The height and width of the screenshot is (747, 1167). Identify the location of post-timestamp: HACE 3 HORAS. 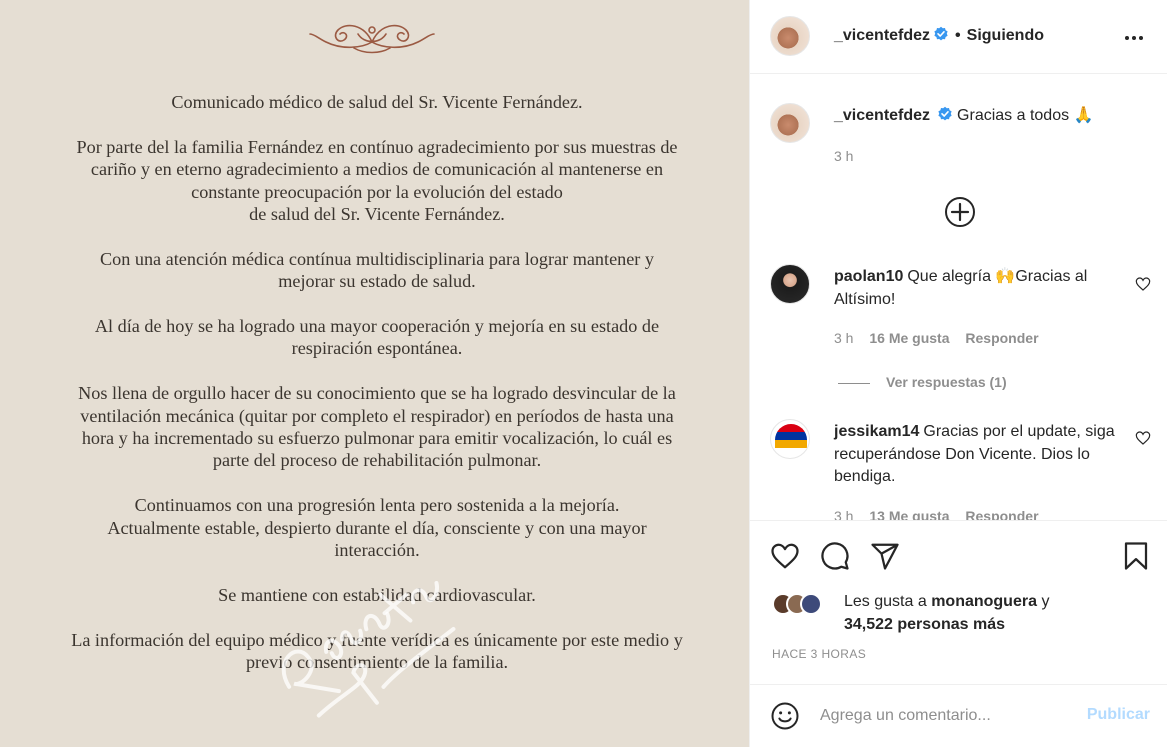
(819, 654).